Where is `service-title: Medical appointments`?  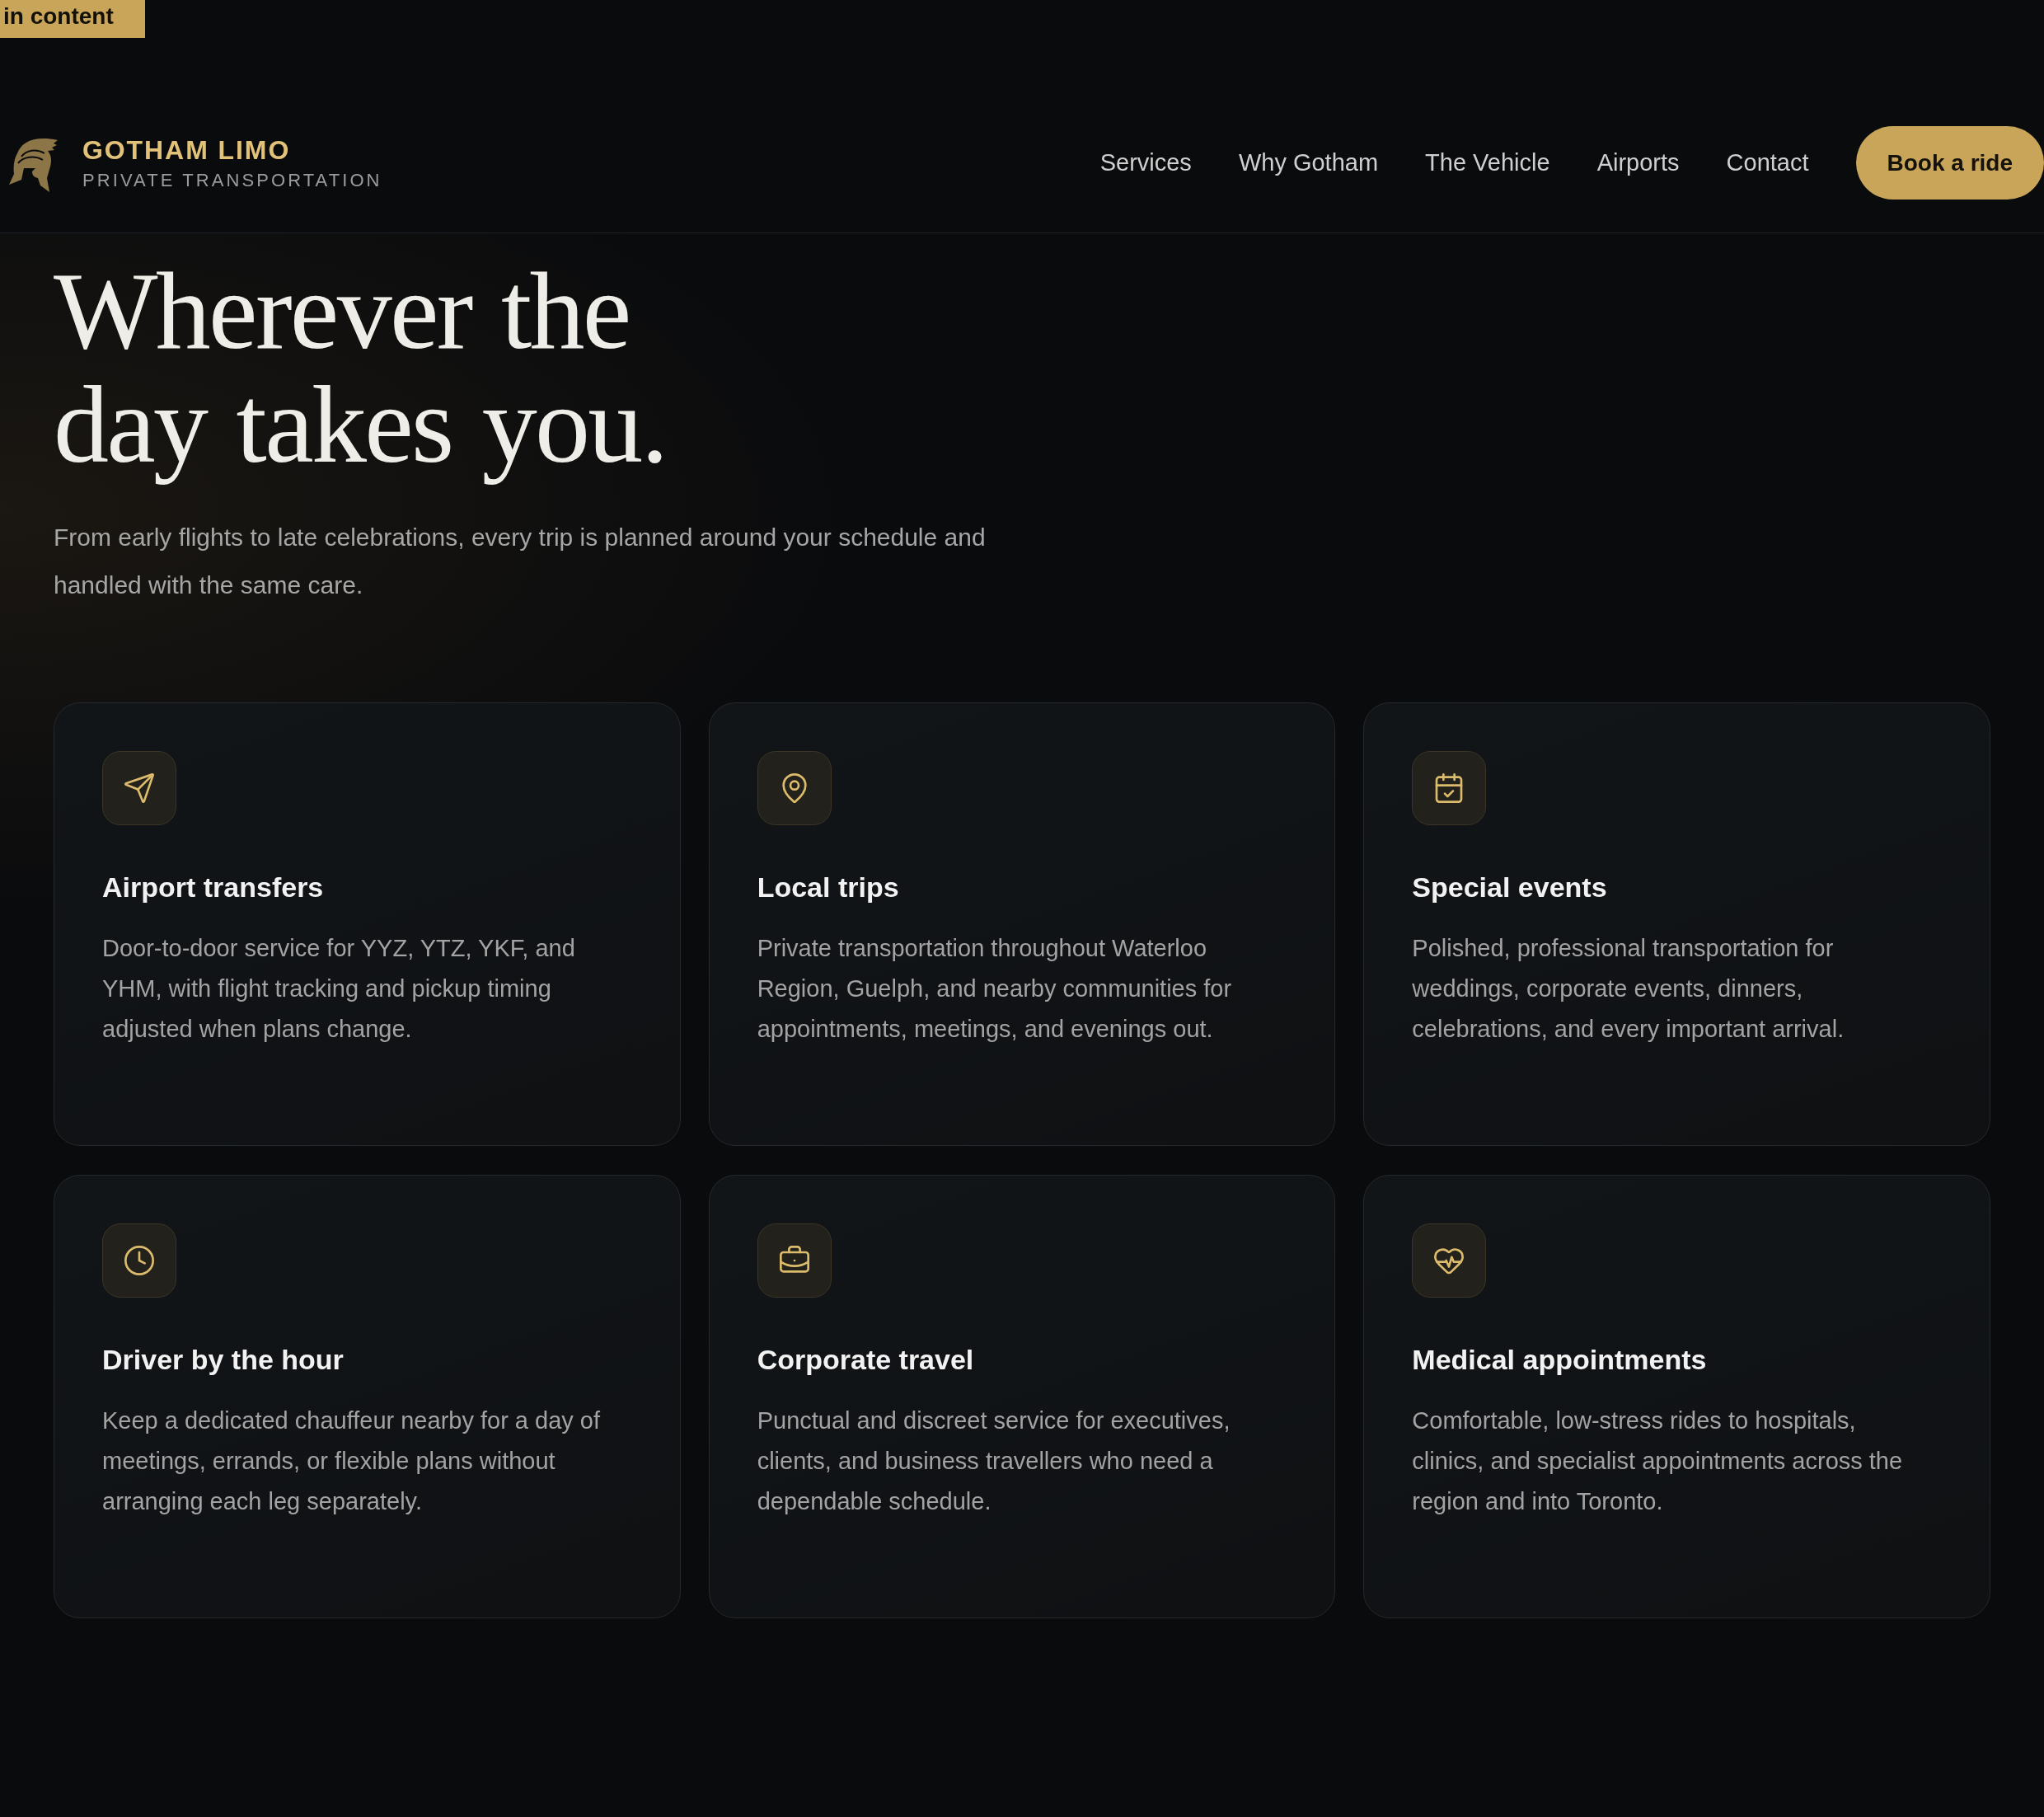 service-title: Medical appointments is located at coordinates (1559, 1360).